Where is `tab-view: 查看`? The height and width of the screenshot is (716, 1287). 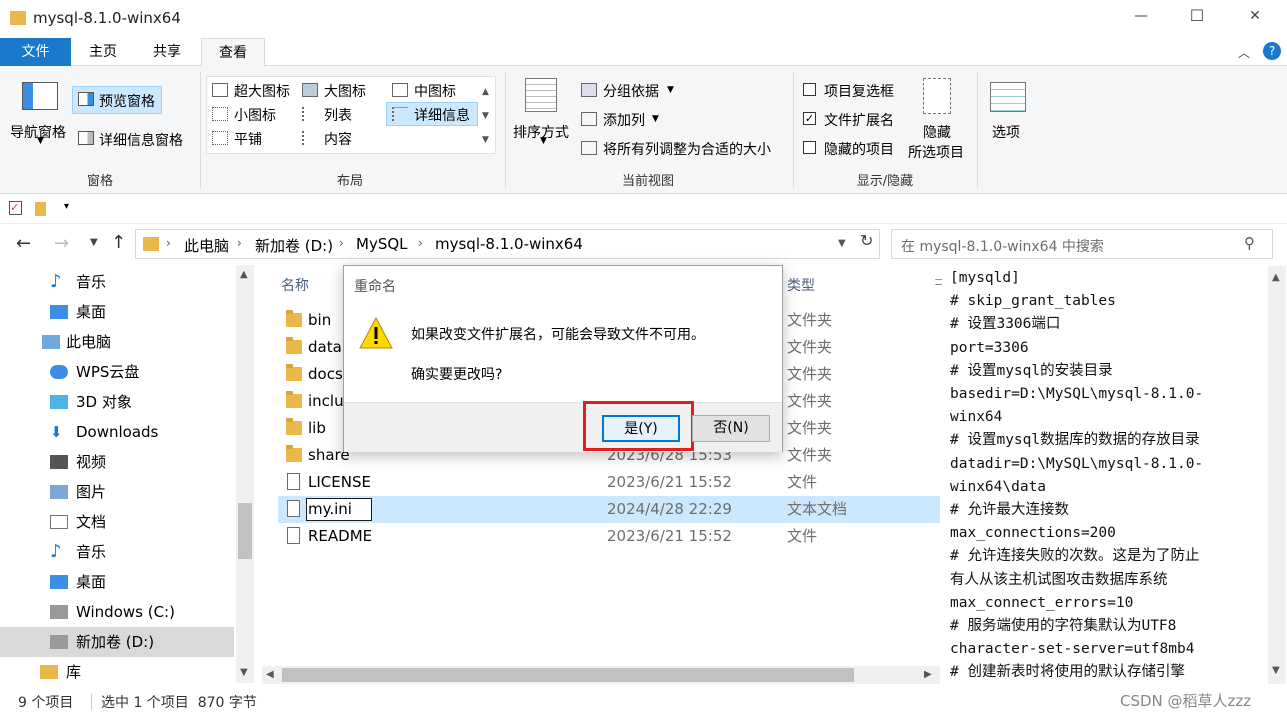
tab-view: 查看 is located at coordinates (233, 52).